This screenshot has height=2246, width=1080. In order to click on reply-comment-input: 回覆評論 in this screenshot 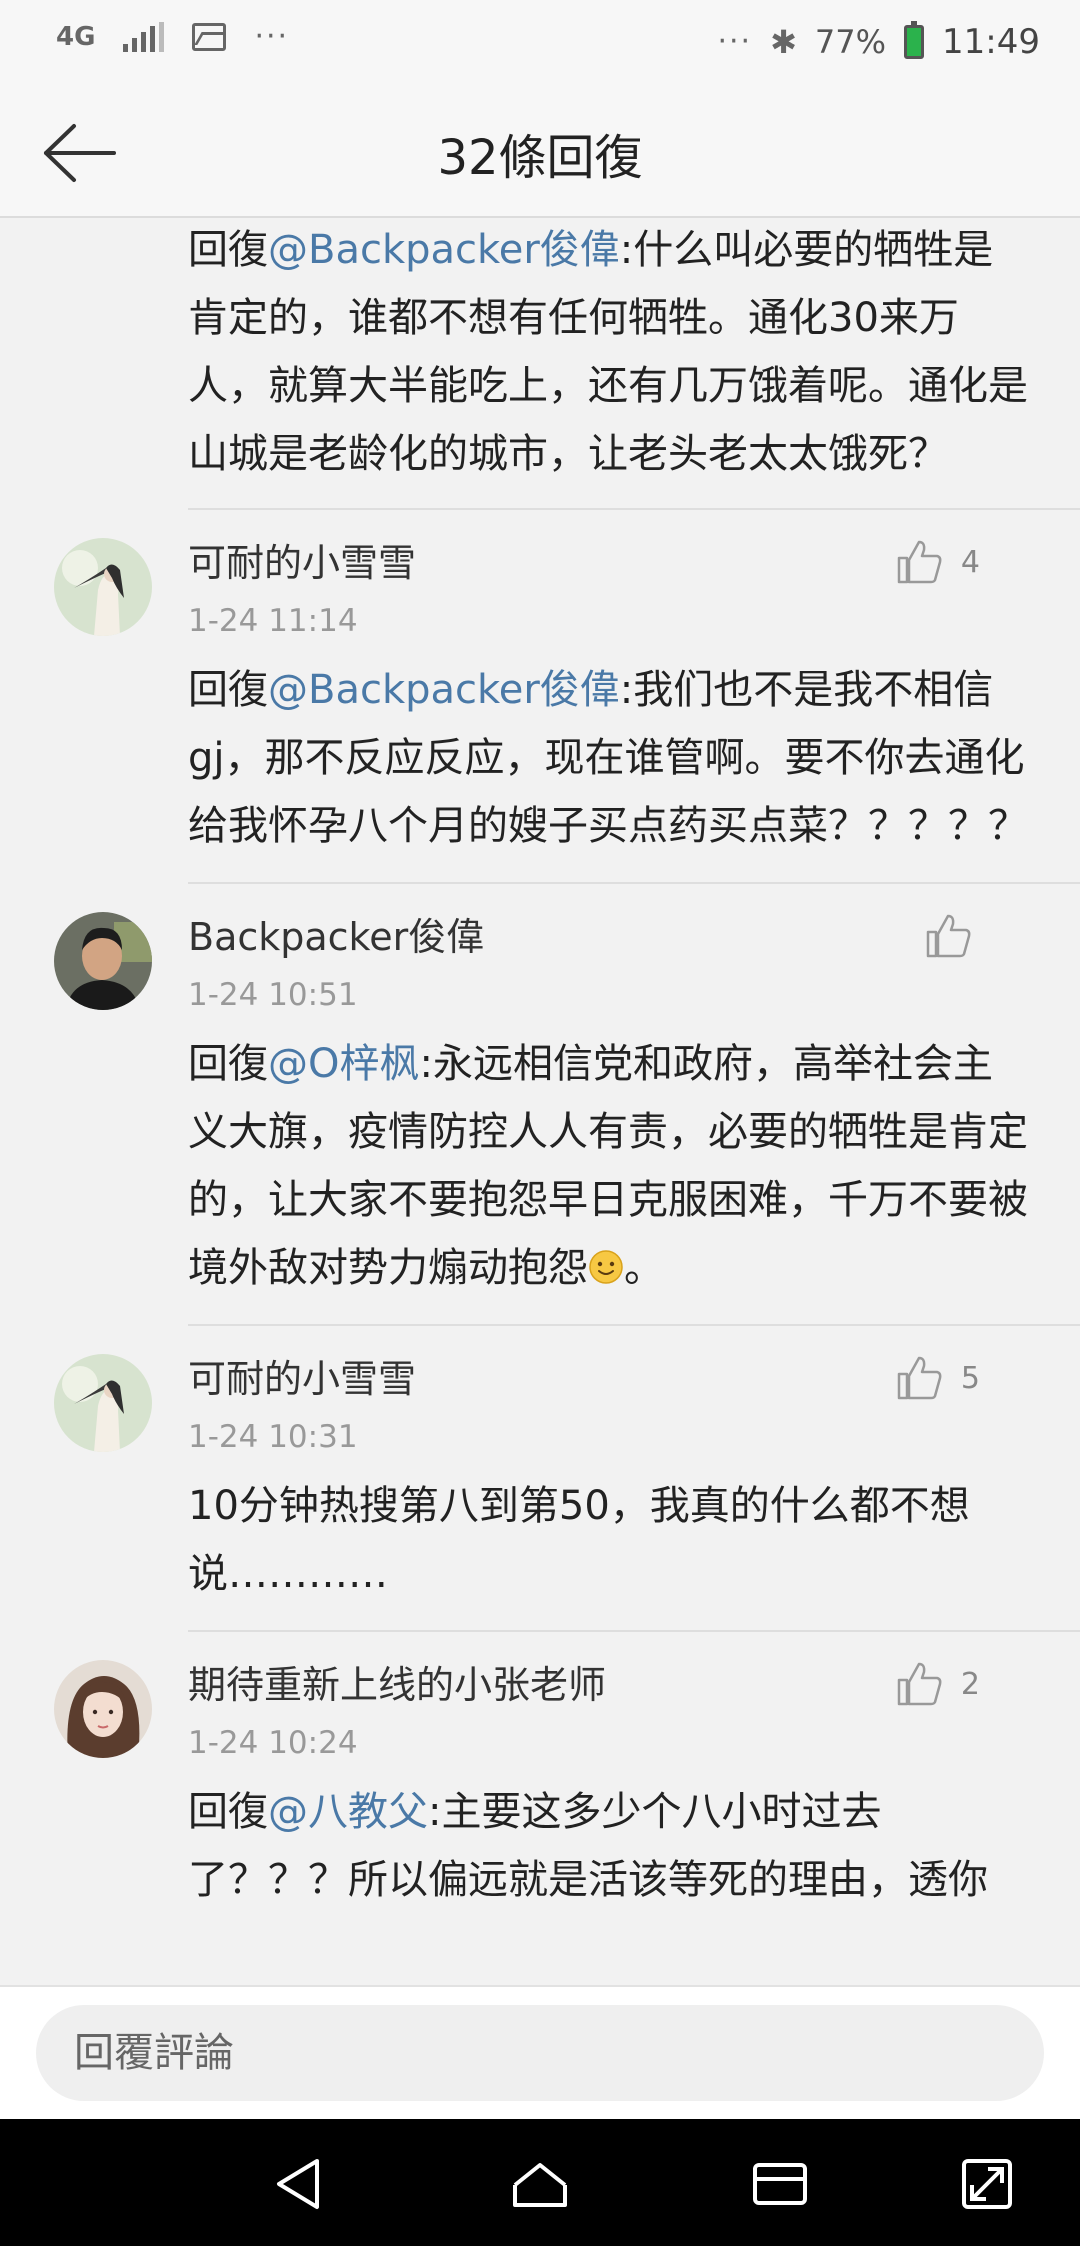, I will do `click(540, 2053)`.